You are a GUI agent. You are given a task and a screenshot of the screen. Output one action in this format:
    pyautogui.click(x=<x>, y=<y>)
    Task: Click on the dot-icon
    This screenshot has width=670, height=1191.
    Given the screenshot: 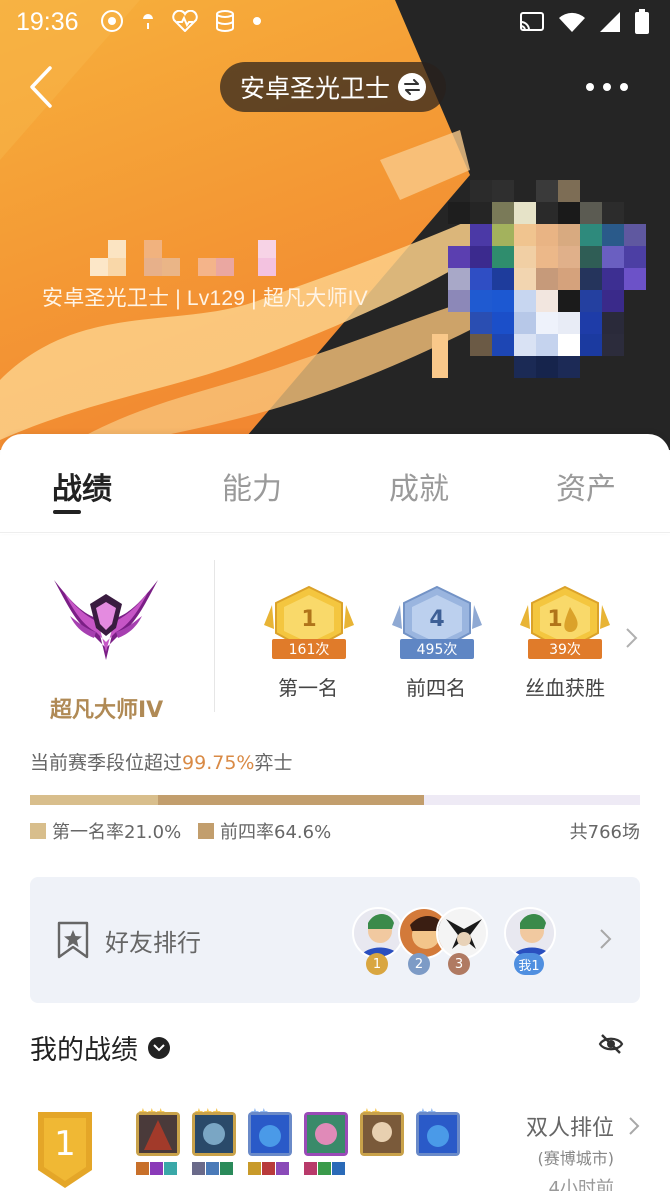 What is the action you would take?
    pyautogui.click(x=257, y=21)
    